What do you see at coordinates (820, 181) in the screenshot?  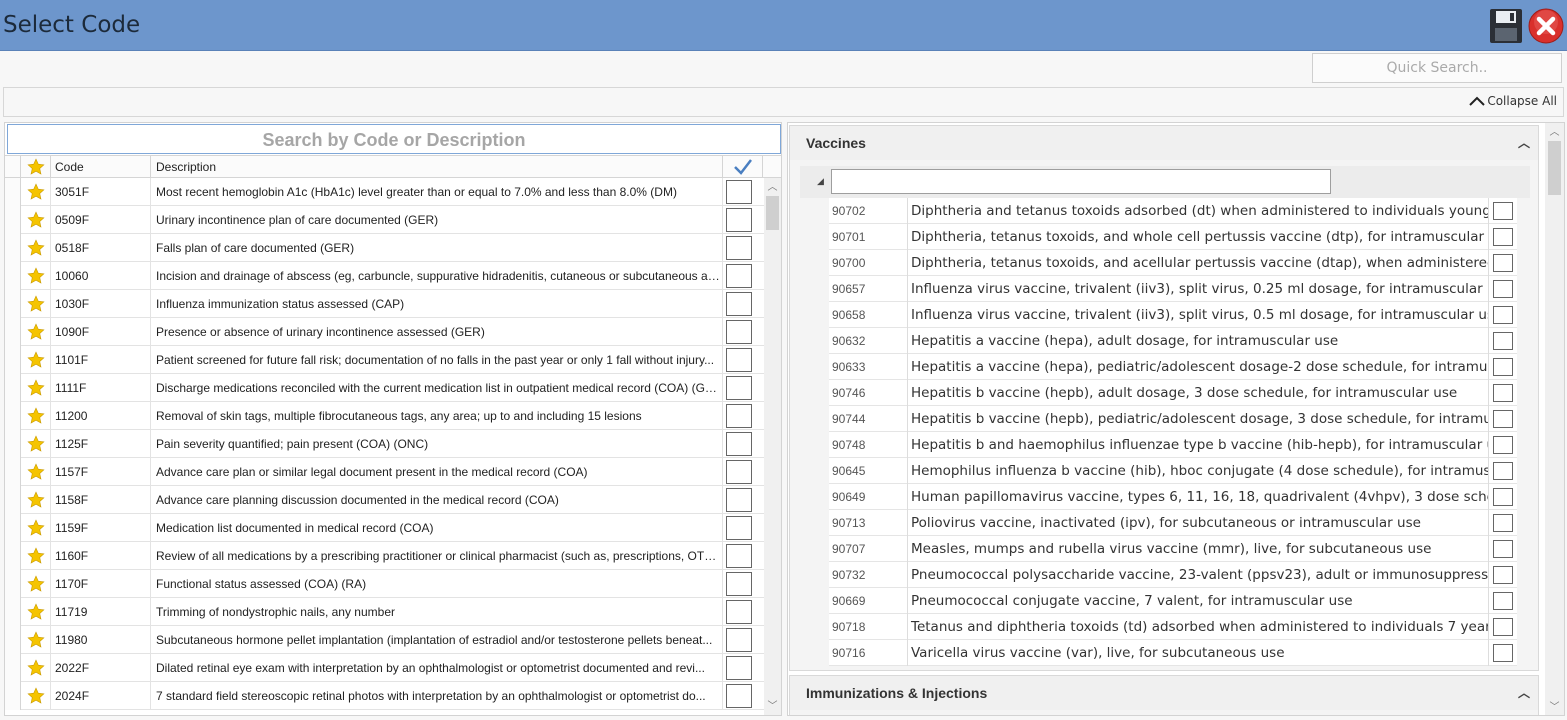 I see `expand-triangle-icon: ◢` at bounding box center [820, 181].